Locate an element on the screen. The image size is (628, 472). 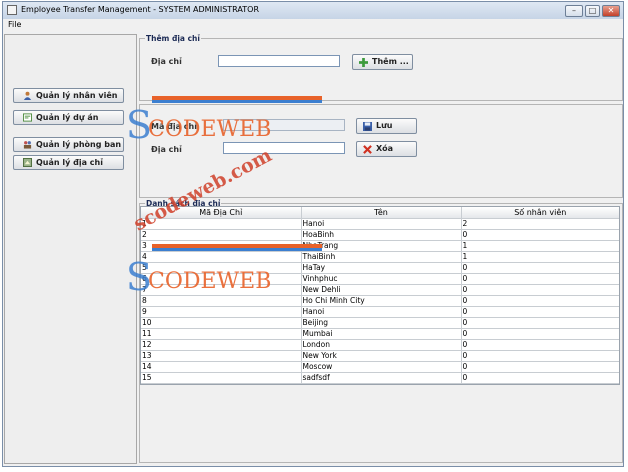
table-row: 1 Hanoi 2 is located at coordinates (380, 224).